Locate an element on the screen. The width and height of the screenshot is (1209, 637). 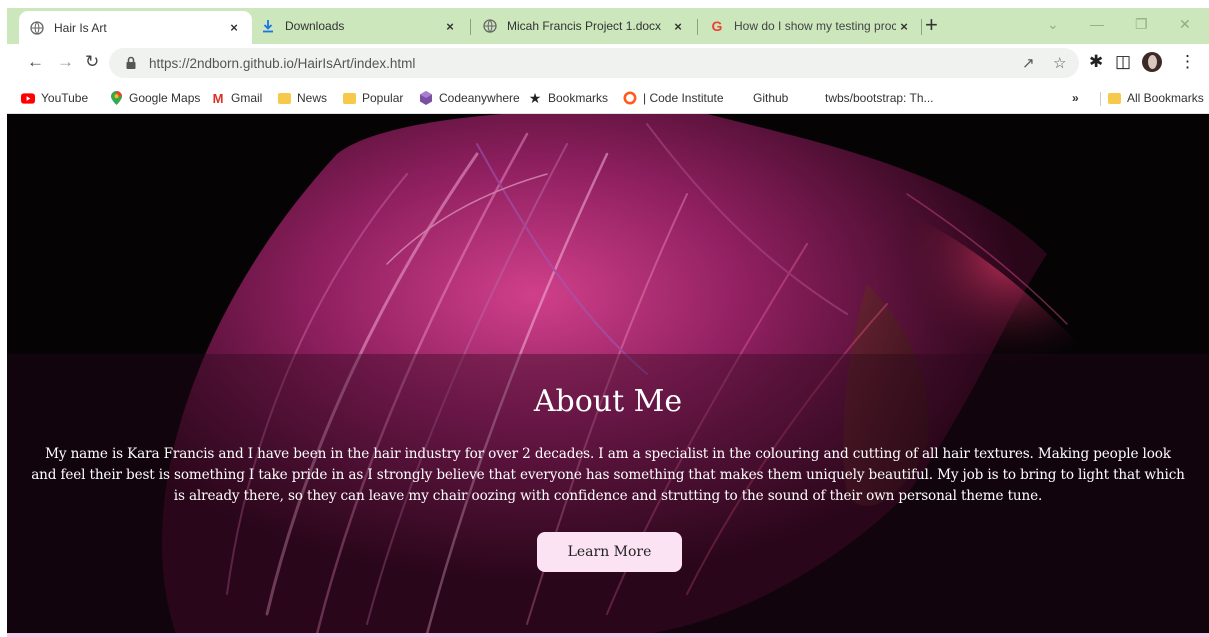
bookmark-youtube: YouTube is located at coordinates (54, 98).